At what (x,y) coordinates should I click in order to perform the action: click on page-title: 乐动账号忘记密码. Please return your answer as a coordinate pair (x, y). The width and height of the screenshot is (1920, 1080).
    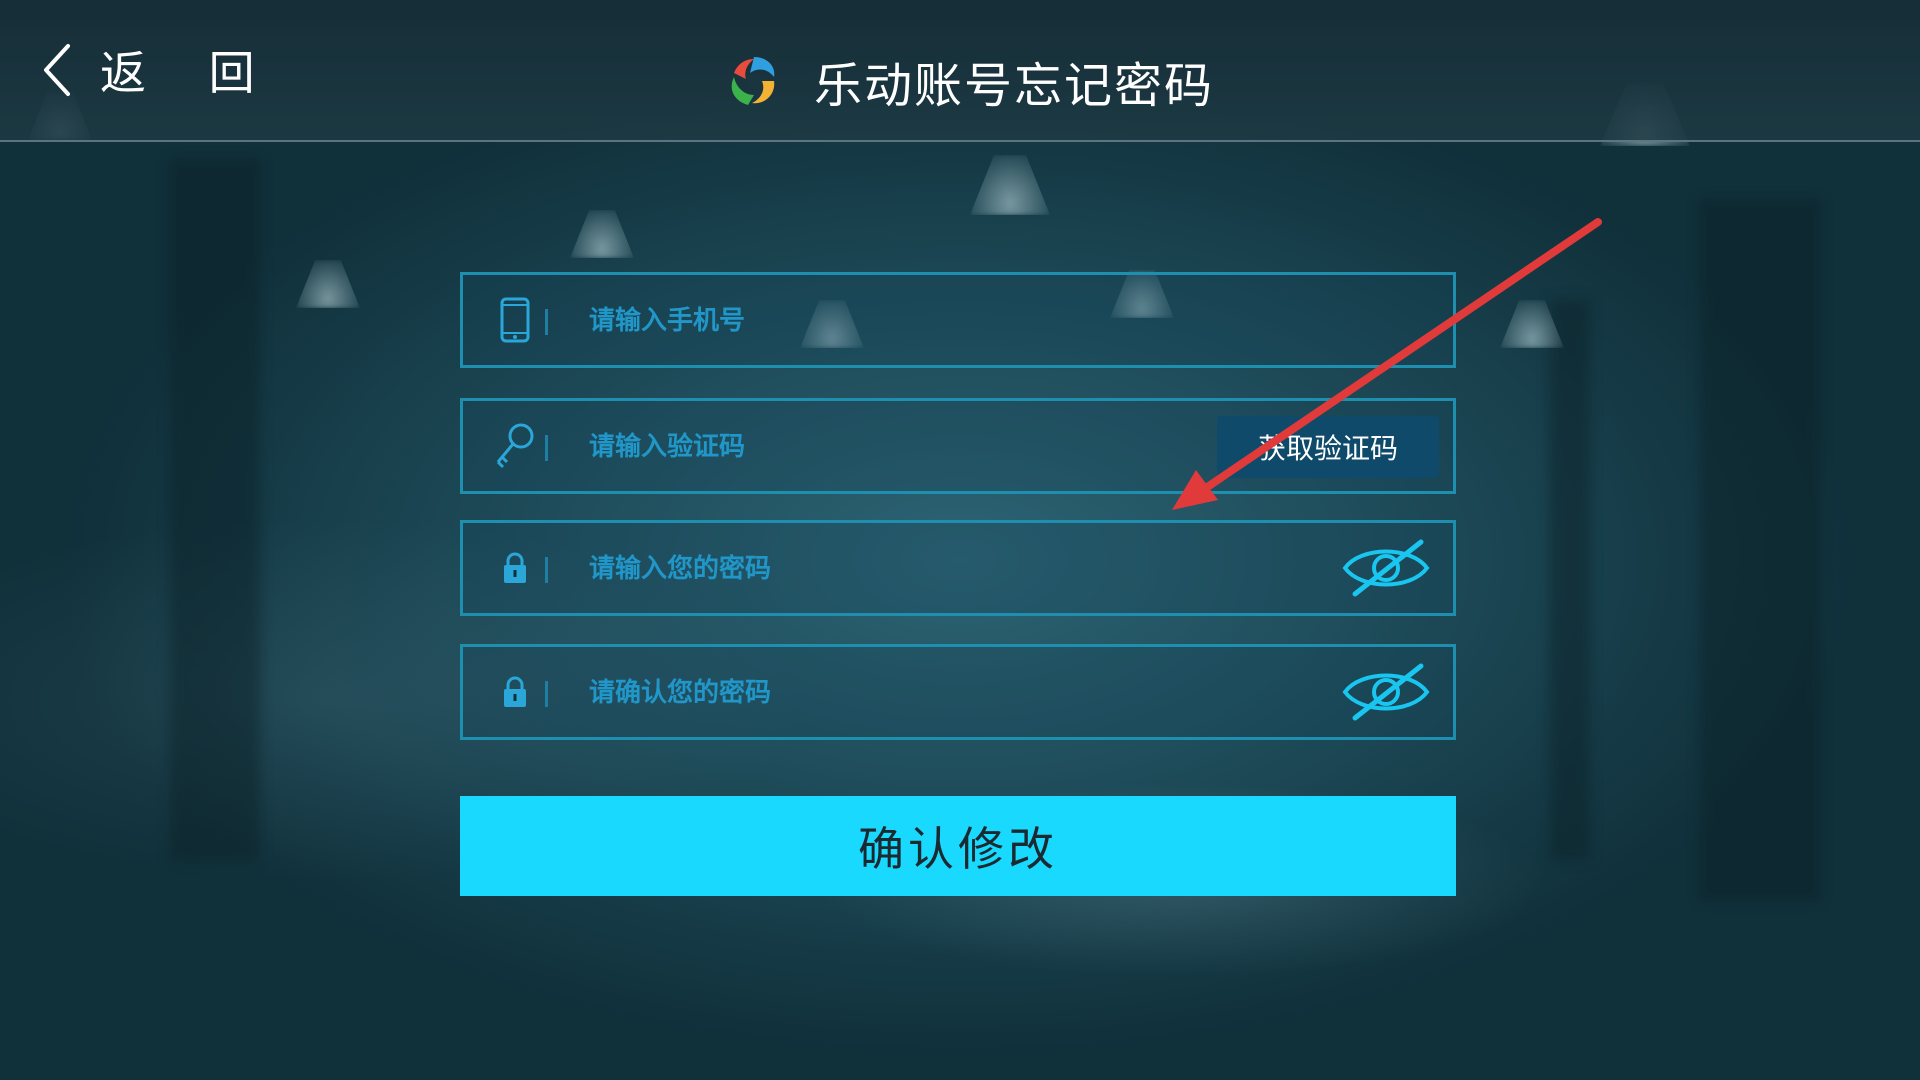
    Looking at the image, I should click on (1014, 86).